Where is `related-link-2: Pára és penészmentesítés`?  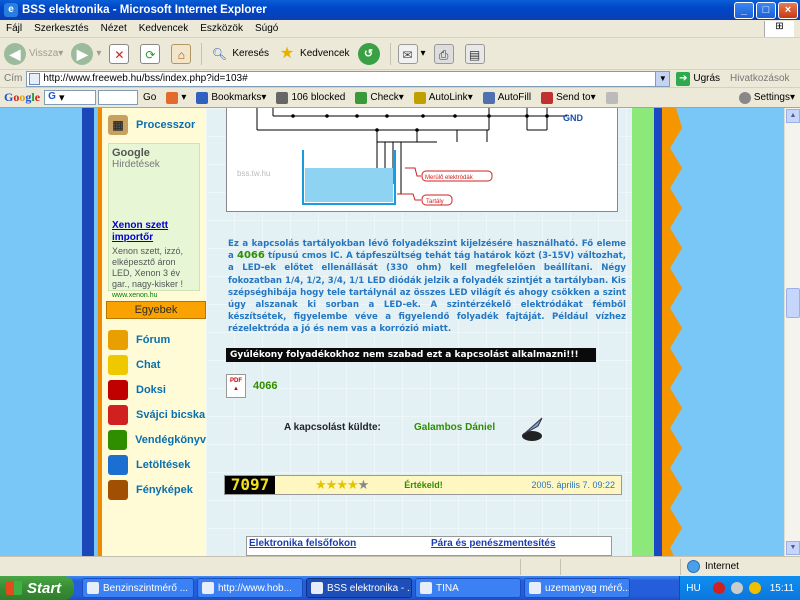 related-link-2: Pára és penészmentesítés is located at coordinates (520, 546).